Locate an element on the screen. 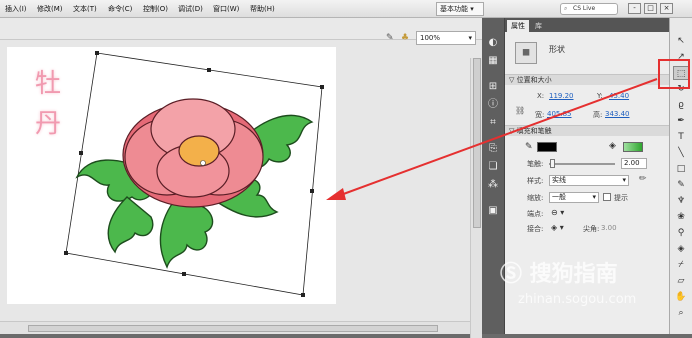 Image resolution: width=692 pixels, height=338 pixels. y-label: Y: is located at coordinates (600, 96).